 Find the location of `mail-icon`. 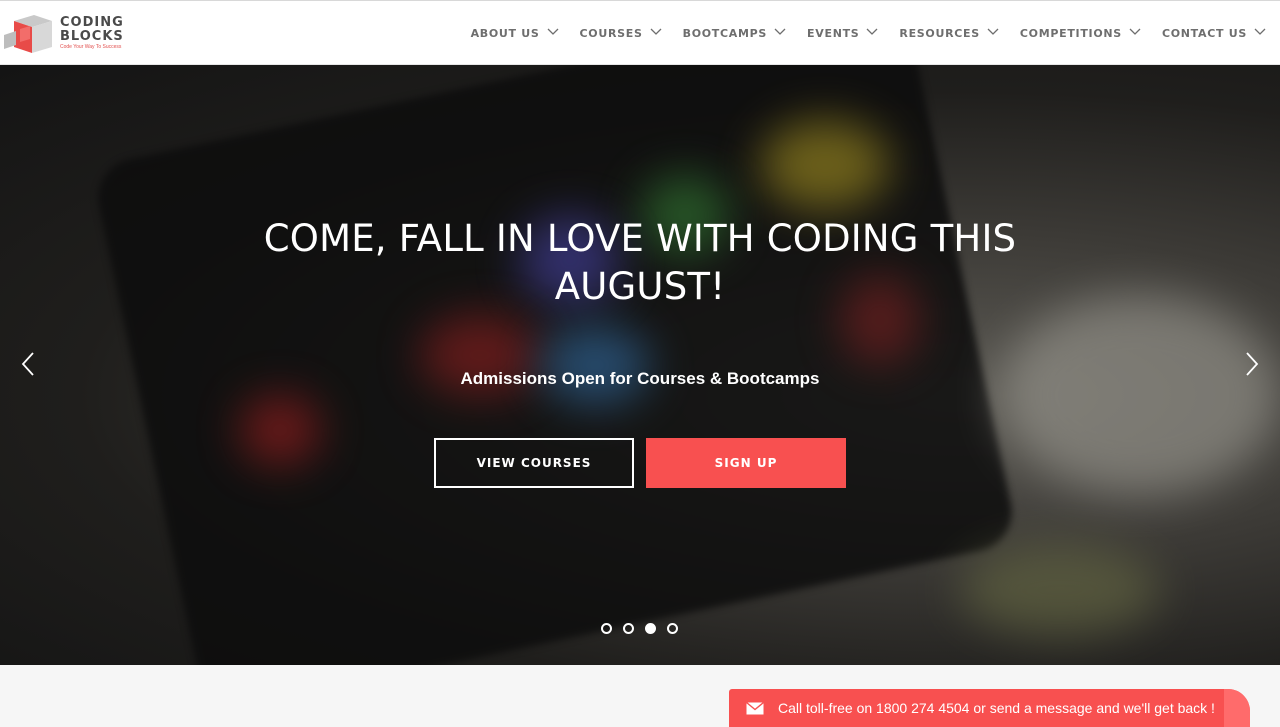

mail-icon is located at coordinates (755, 707).